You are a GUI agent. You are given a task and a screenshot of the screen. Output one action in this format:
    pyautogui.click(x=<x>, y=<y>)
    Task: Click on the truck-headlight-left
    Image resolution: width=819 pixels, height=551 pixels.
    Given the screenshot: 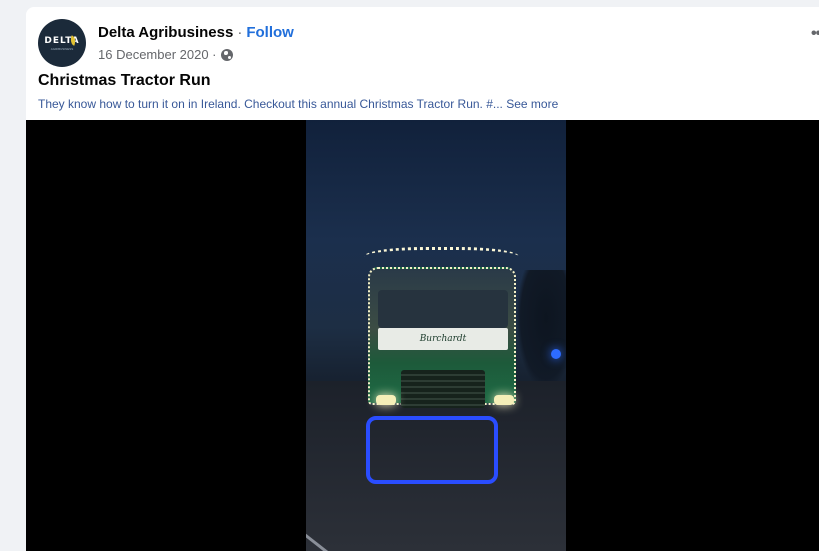 What is the action you would take?
    pyautogui.click(x=386, y=400)
    